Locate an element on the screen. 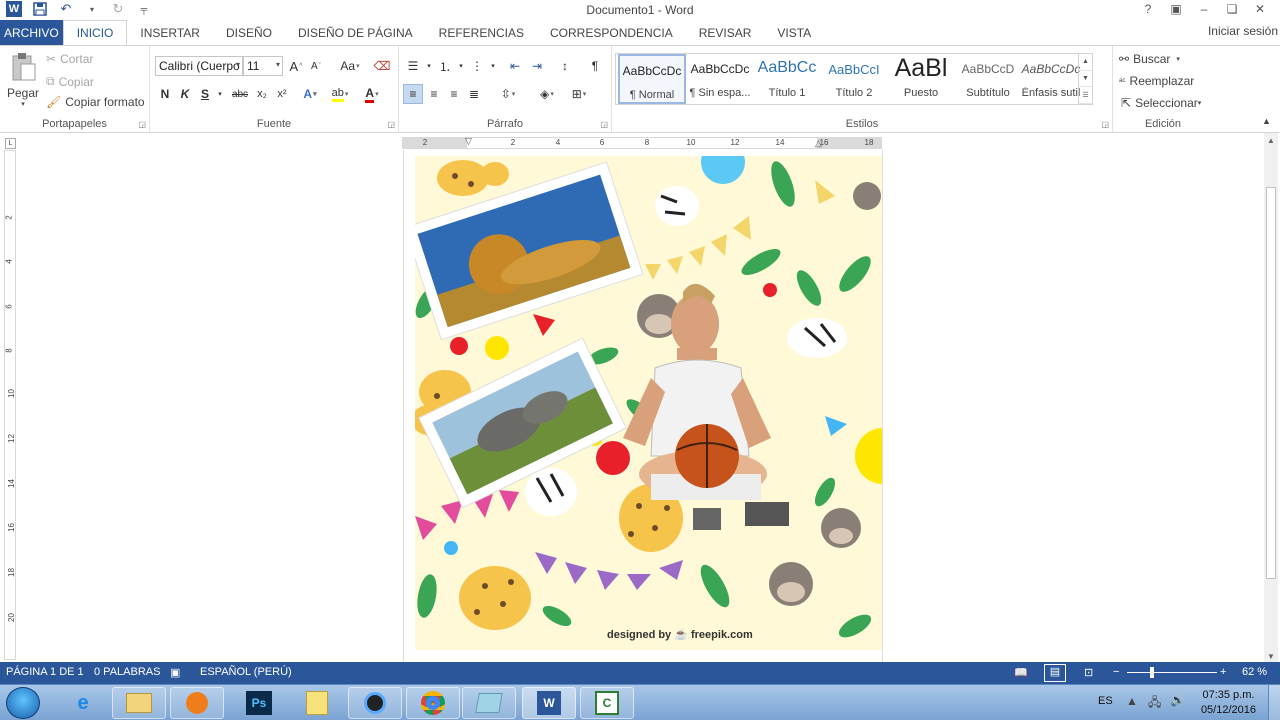  show-marks-button: ¶ is located at coordinates (595, 66).